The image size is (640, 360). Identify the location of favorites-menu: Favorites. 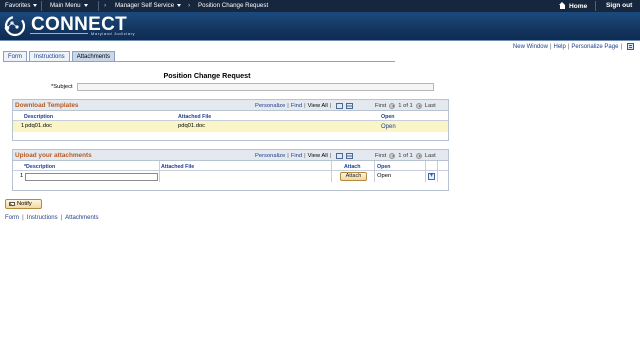
(21, 5).